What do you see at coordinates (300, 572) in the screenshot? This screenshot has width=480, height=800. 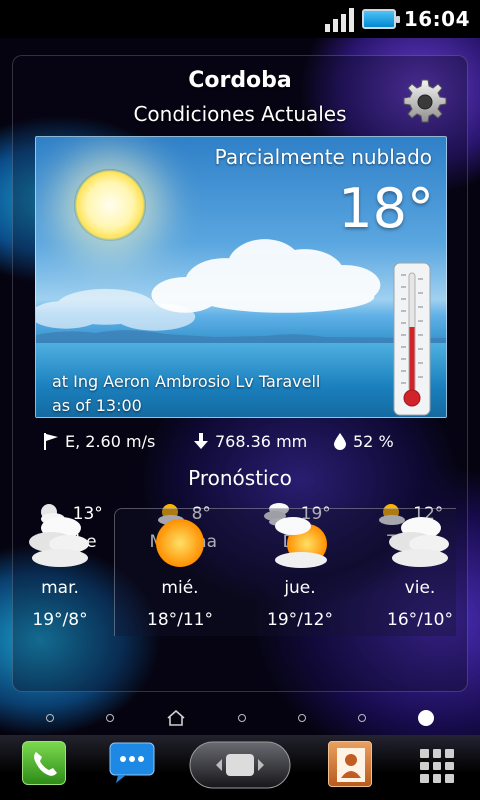 I see `day-item: jue. 19°/12°` at bounding box center [300, 572].